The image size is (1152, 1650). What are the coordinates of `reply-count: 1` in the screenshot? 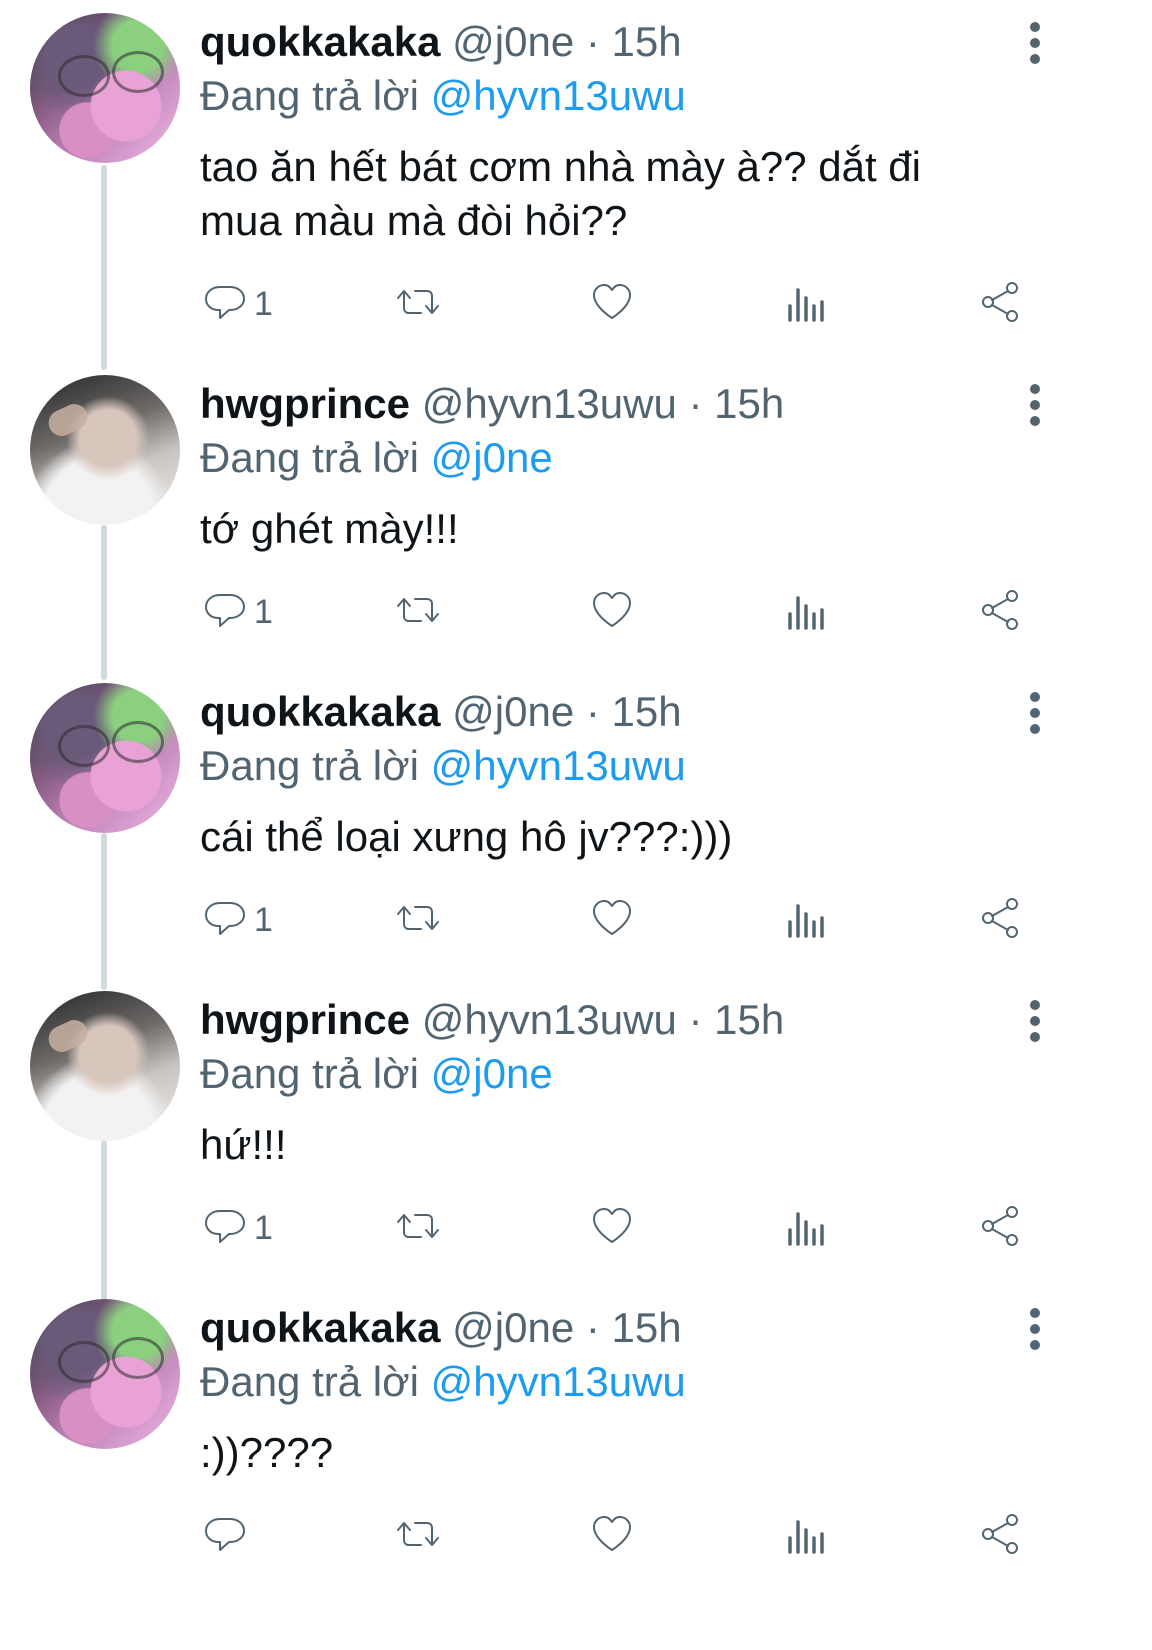 It's located at (263, 303).